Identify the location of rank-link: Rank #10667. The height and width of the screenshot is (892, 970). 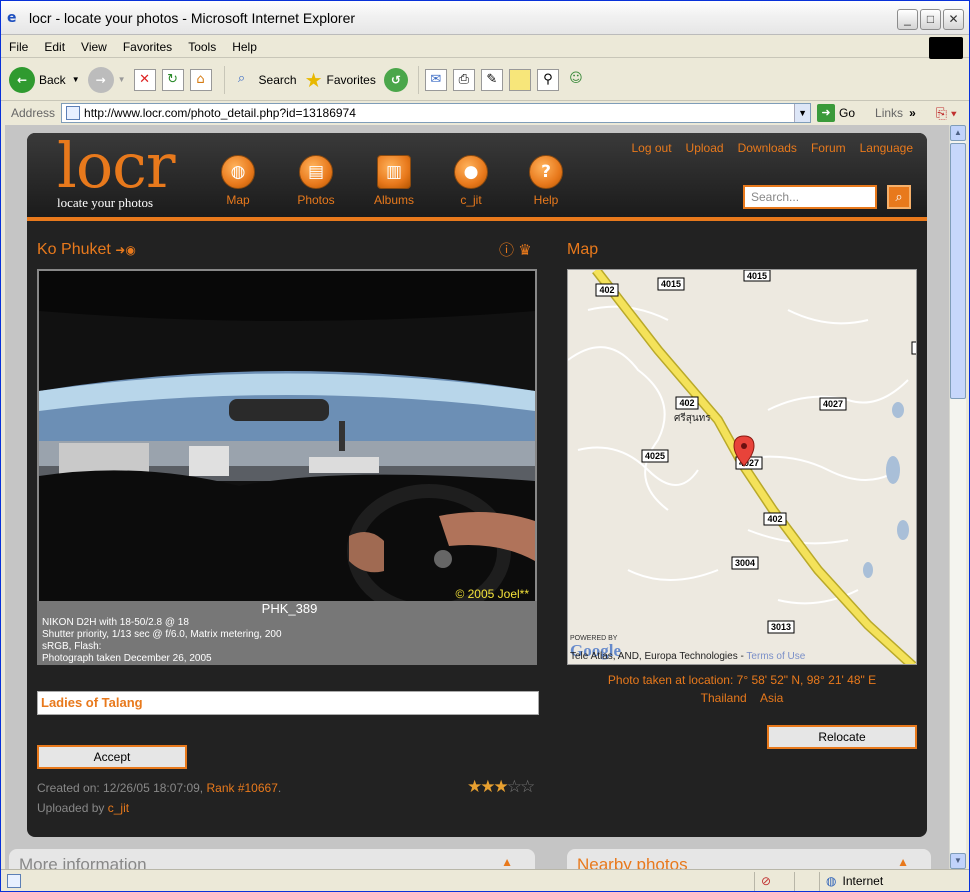
(241, 788).